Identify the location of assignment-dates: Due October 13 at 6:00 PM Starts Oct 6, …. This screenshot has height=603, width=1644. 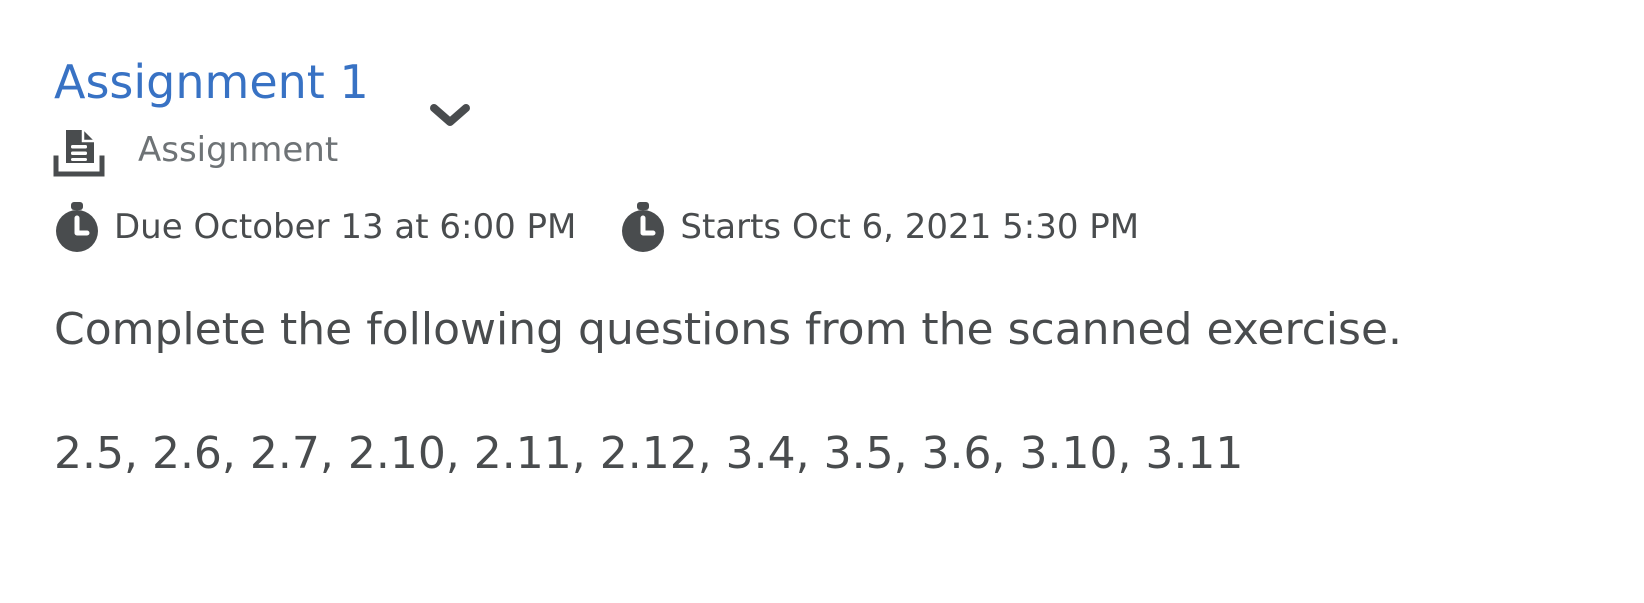
(596, 227).